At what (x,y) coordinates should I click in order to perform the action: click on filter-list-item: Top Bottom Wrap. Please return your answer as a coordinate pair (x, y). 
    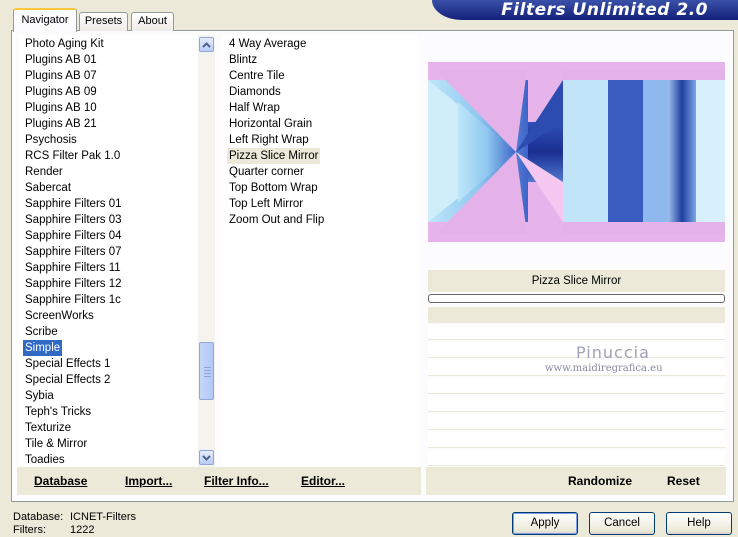
    Looking at the image, I should click on (273, 188).